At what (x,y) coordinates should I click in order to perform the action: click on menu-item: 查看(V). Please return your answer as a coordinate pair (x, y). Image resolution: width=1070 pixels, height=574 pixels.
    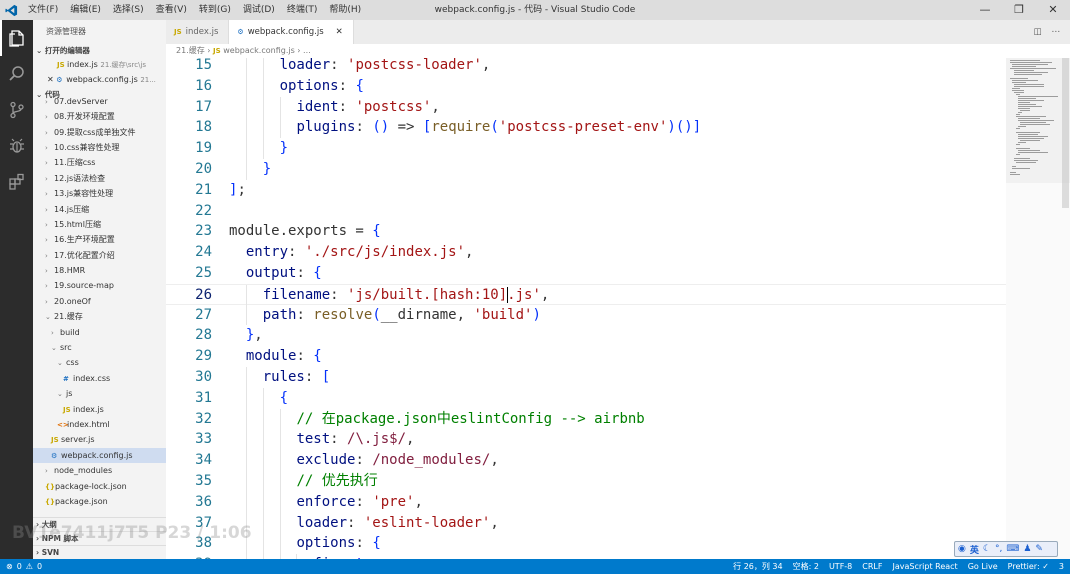
    Looking at the image, I should click on (171, 10).